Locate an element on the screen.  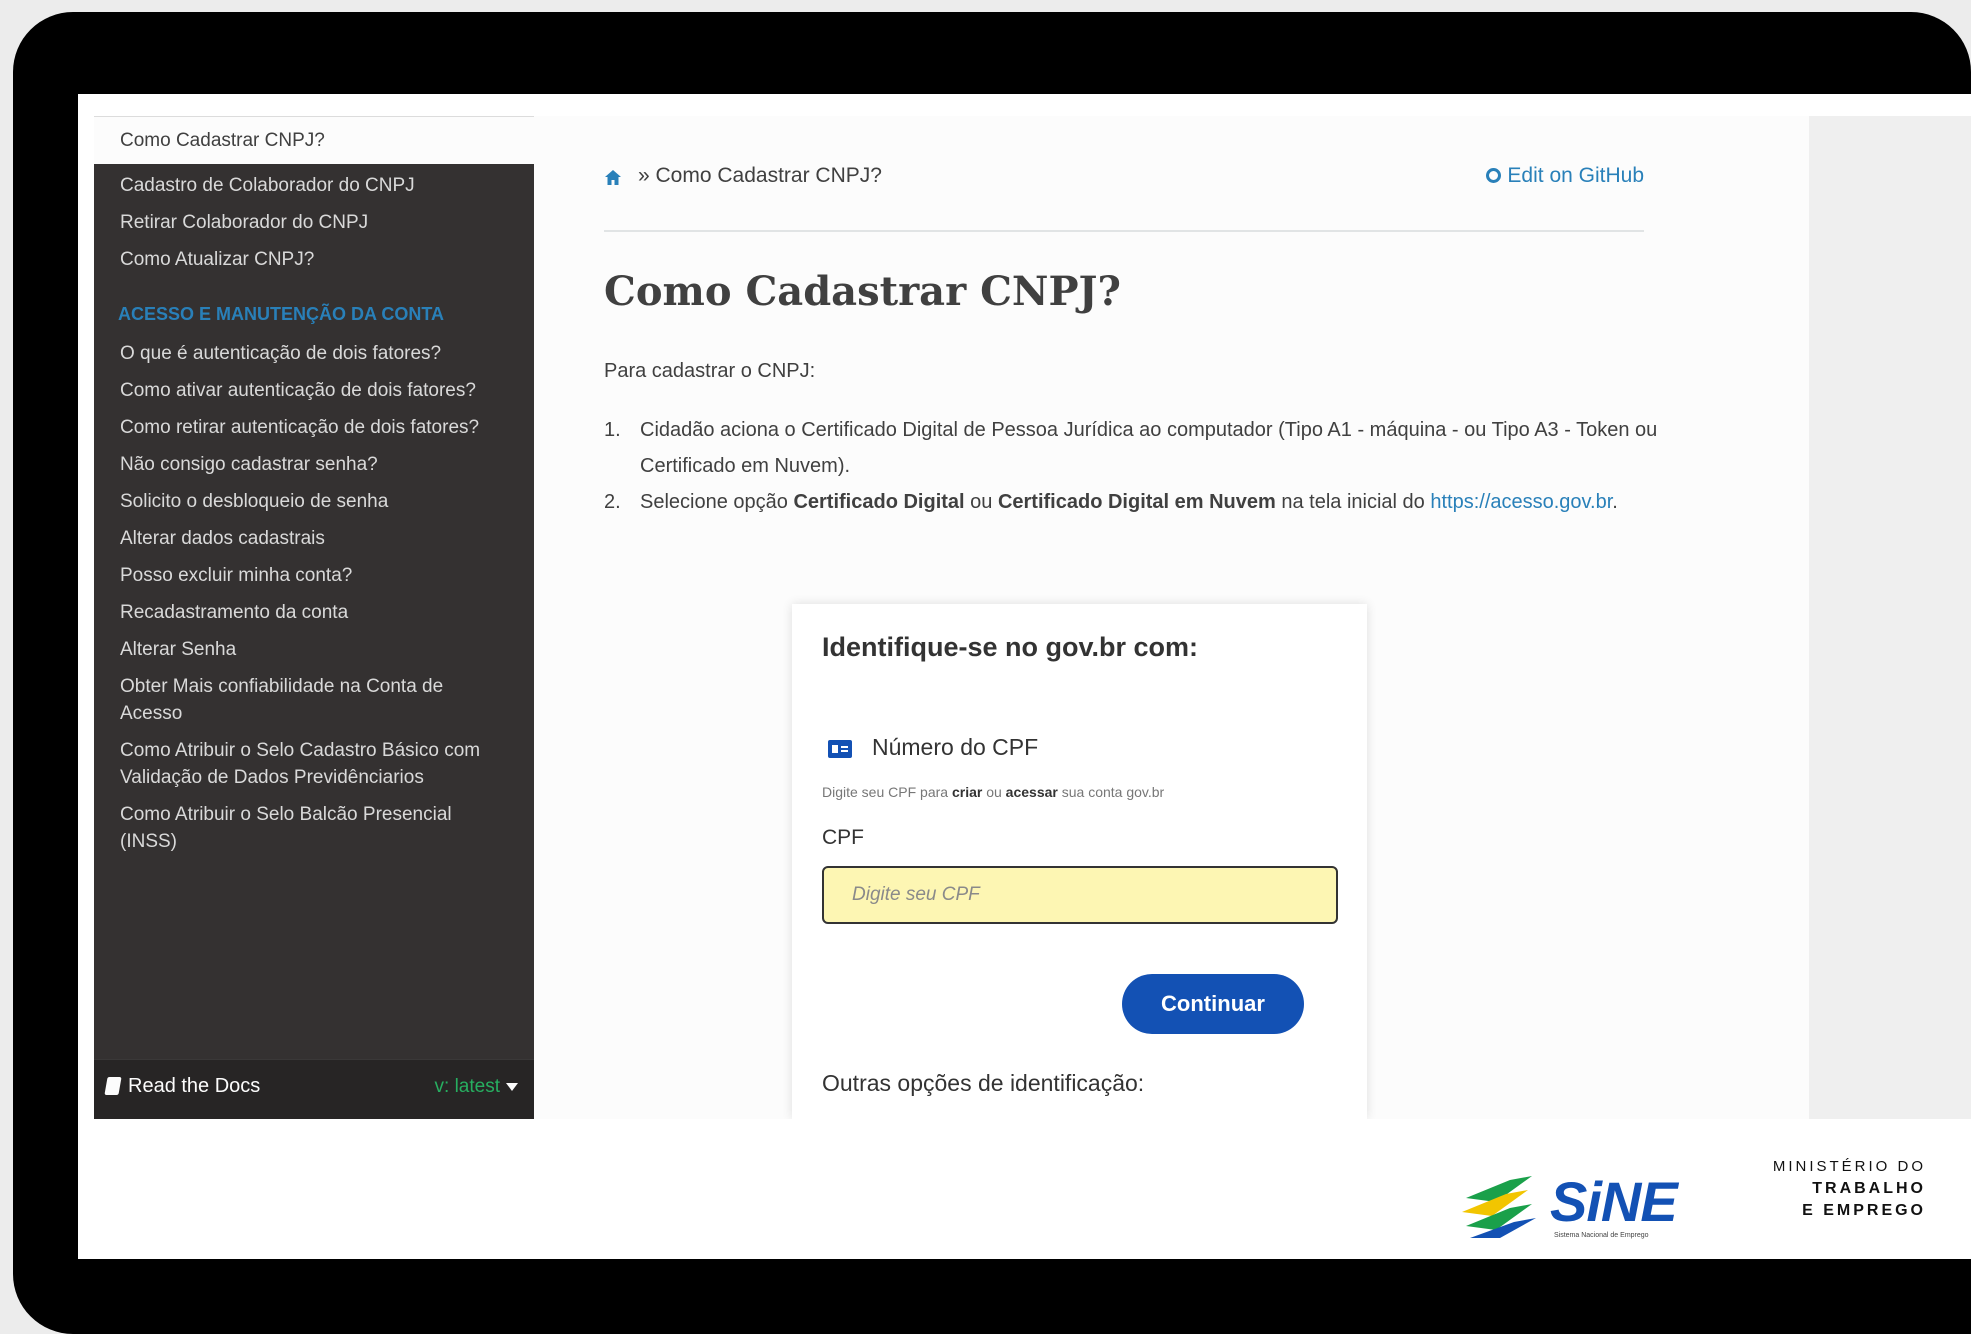
sidebar-item: Solicito o desbloqueio de senha is located at coordinates (314, 501).